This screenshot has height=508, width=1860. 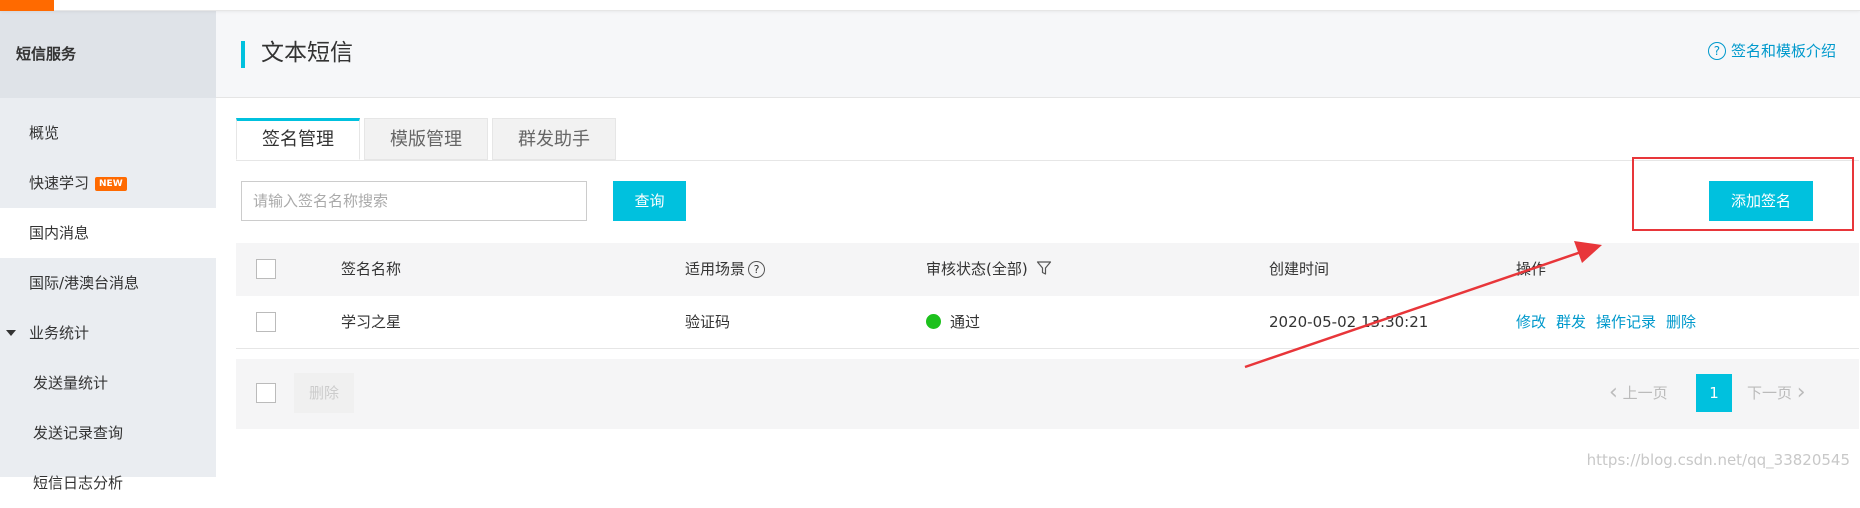 What do you see at coordinates (1718, 460) in the screenshot?
I see `watermark: https://blog.csdn.net/qq_33820545` at bounding box center [1718, 460].